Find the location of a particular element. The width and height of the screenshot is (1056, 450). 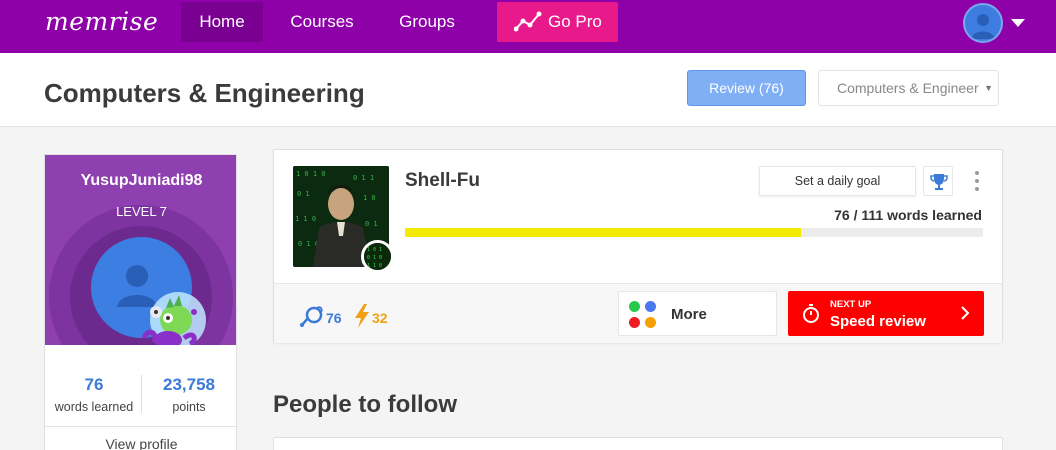

dot-orange is located at coordinates (650, 322).